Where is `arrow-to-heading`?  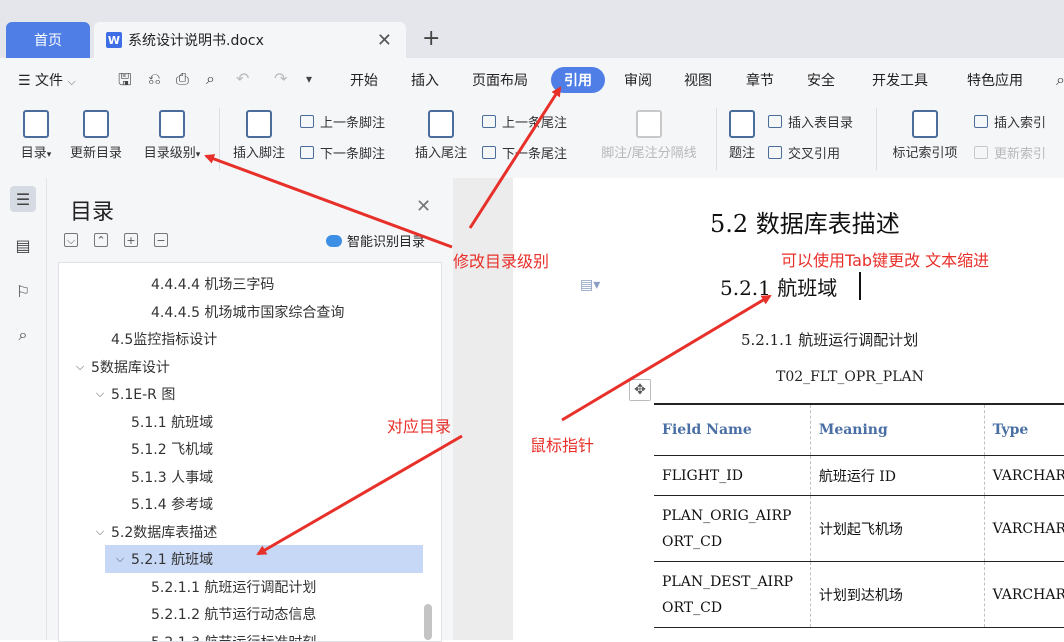 arrow-to-heading is located at coordinates (666, 358).